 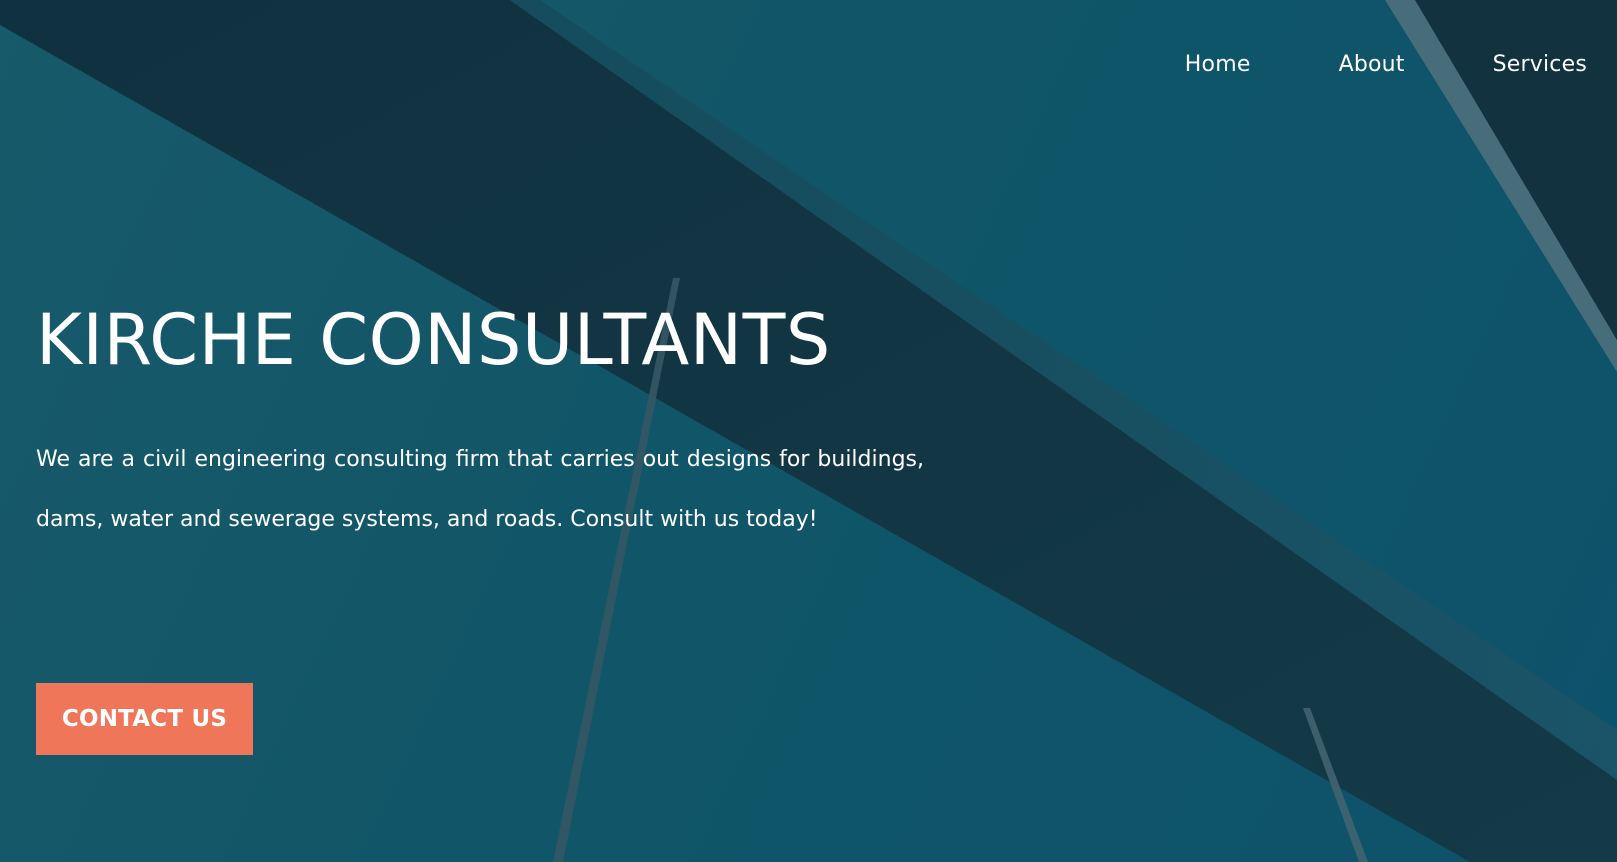 I want to click on hero-title: KIRCHE CONSULTANTS, so click(x=433, y=340).